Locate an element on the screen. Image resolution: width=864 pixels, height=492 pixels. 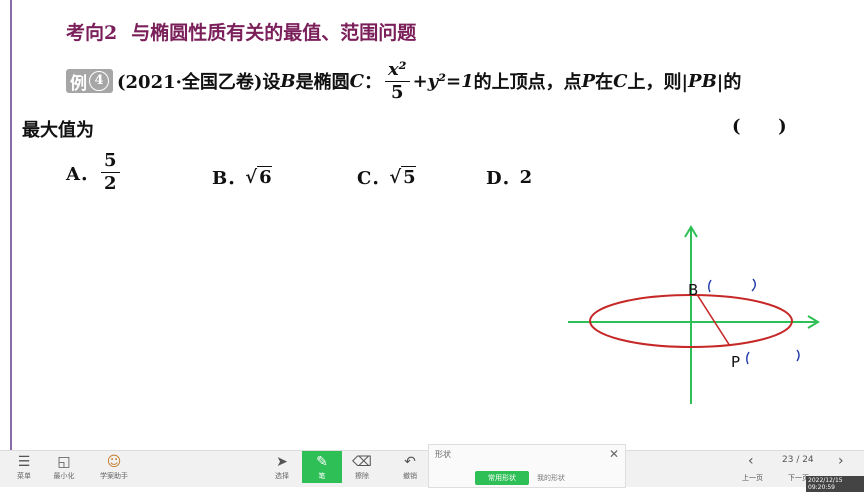
select-label: 选择 is located at coordinates (282, 476).